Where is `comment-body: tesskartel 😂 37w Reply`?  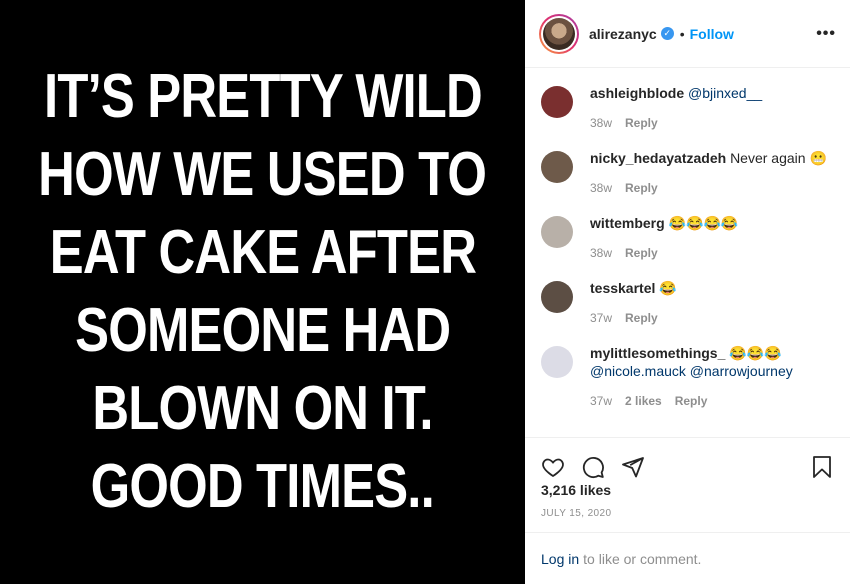 comment-body: tesskartel 😂 37w Reply is located at coordinates (633, 303).